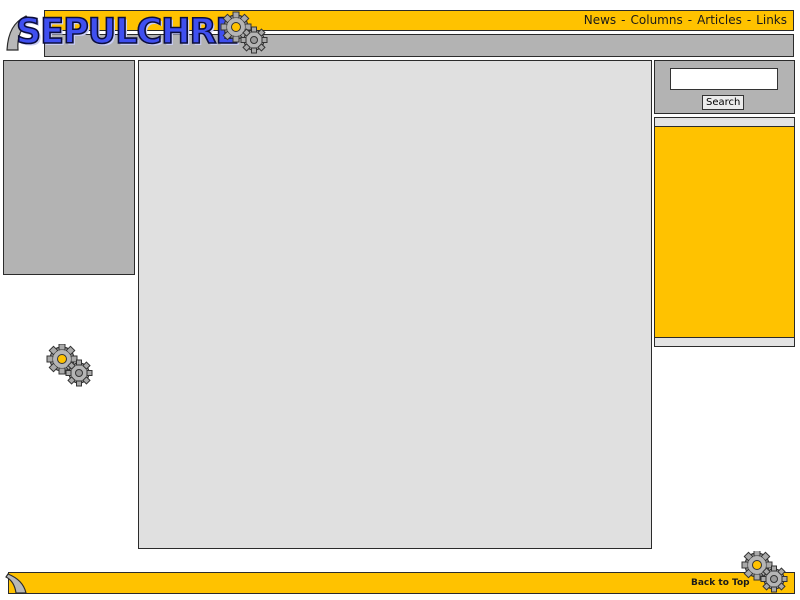 This screenshot has width=800, height=600. What do you see at coordinates (724, 341) in the screenshot?
I see `right-panel-footer` at bounding box center [724, 341].